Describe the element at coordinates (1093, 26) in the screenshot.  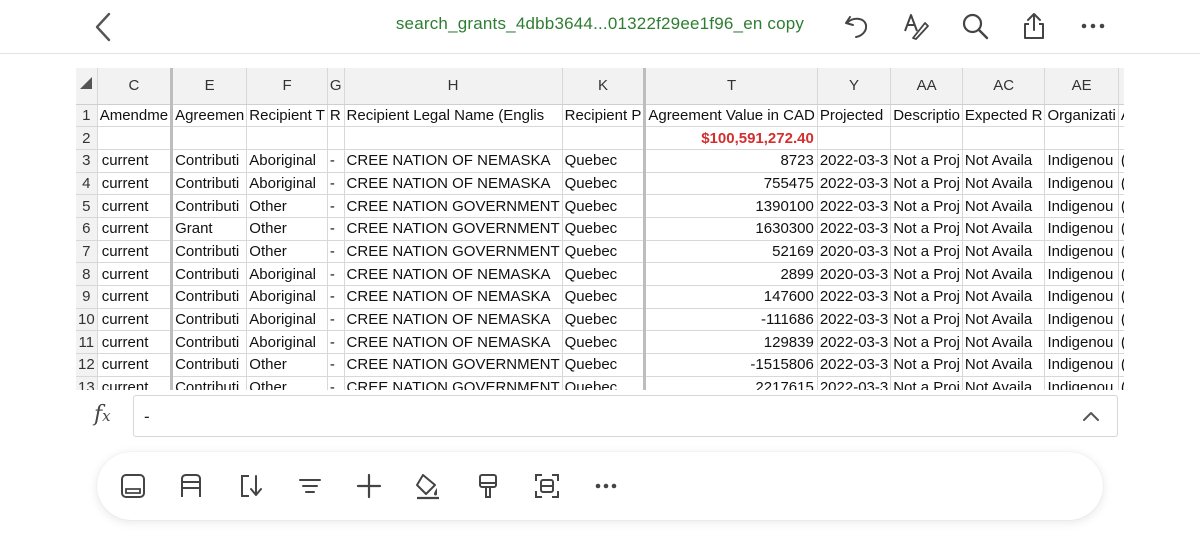
I see `more-icon` at that location.